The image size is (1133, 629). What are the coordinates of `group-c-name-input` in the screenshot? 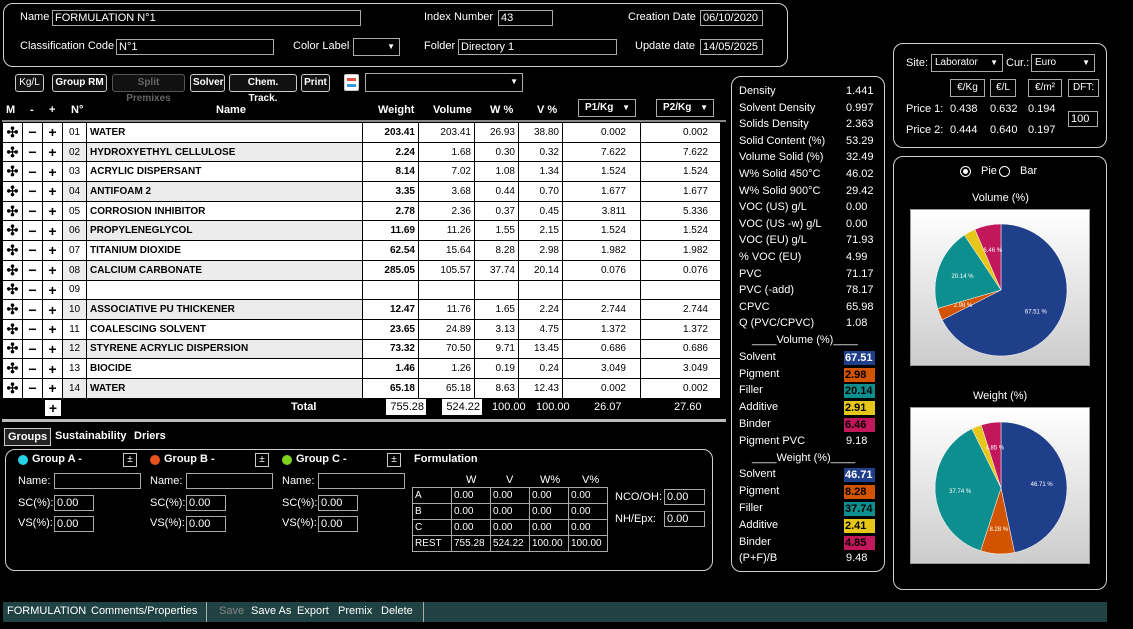 It's located at (361, 481).